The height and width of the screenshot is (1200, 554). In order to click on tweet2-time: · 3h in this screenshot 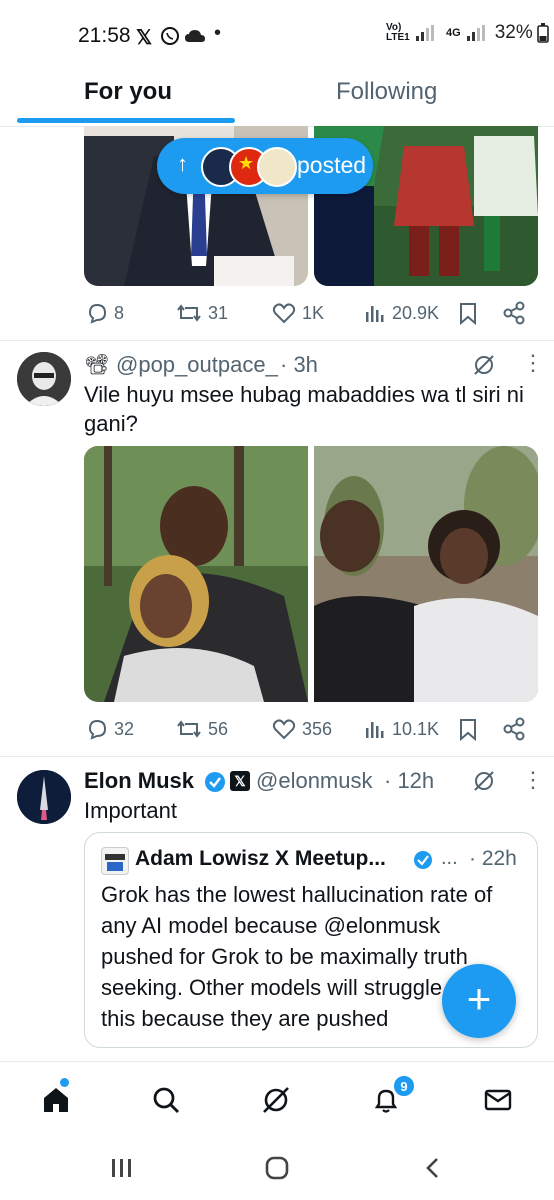, I will do `click(299, 364)`.